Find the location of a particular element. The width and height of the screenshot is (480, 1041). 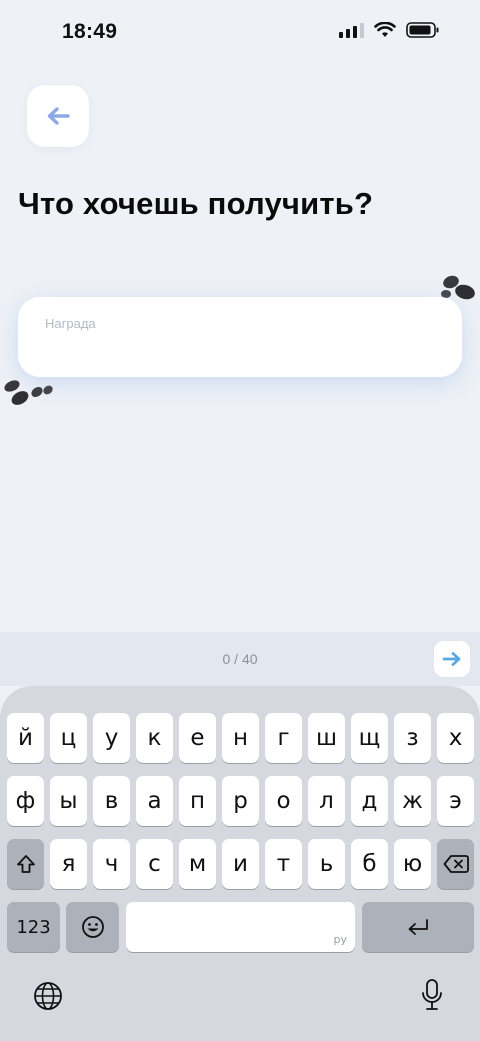

key: з is located at coordinates (412, 738).